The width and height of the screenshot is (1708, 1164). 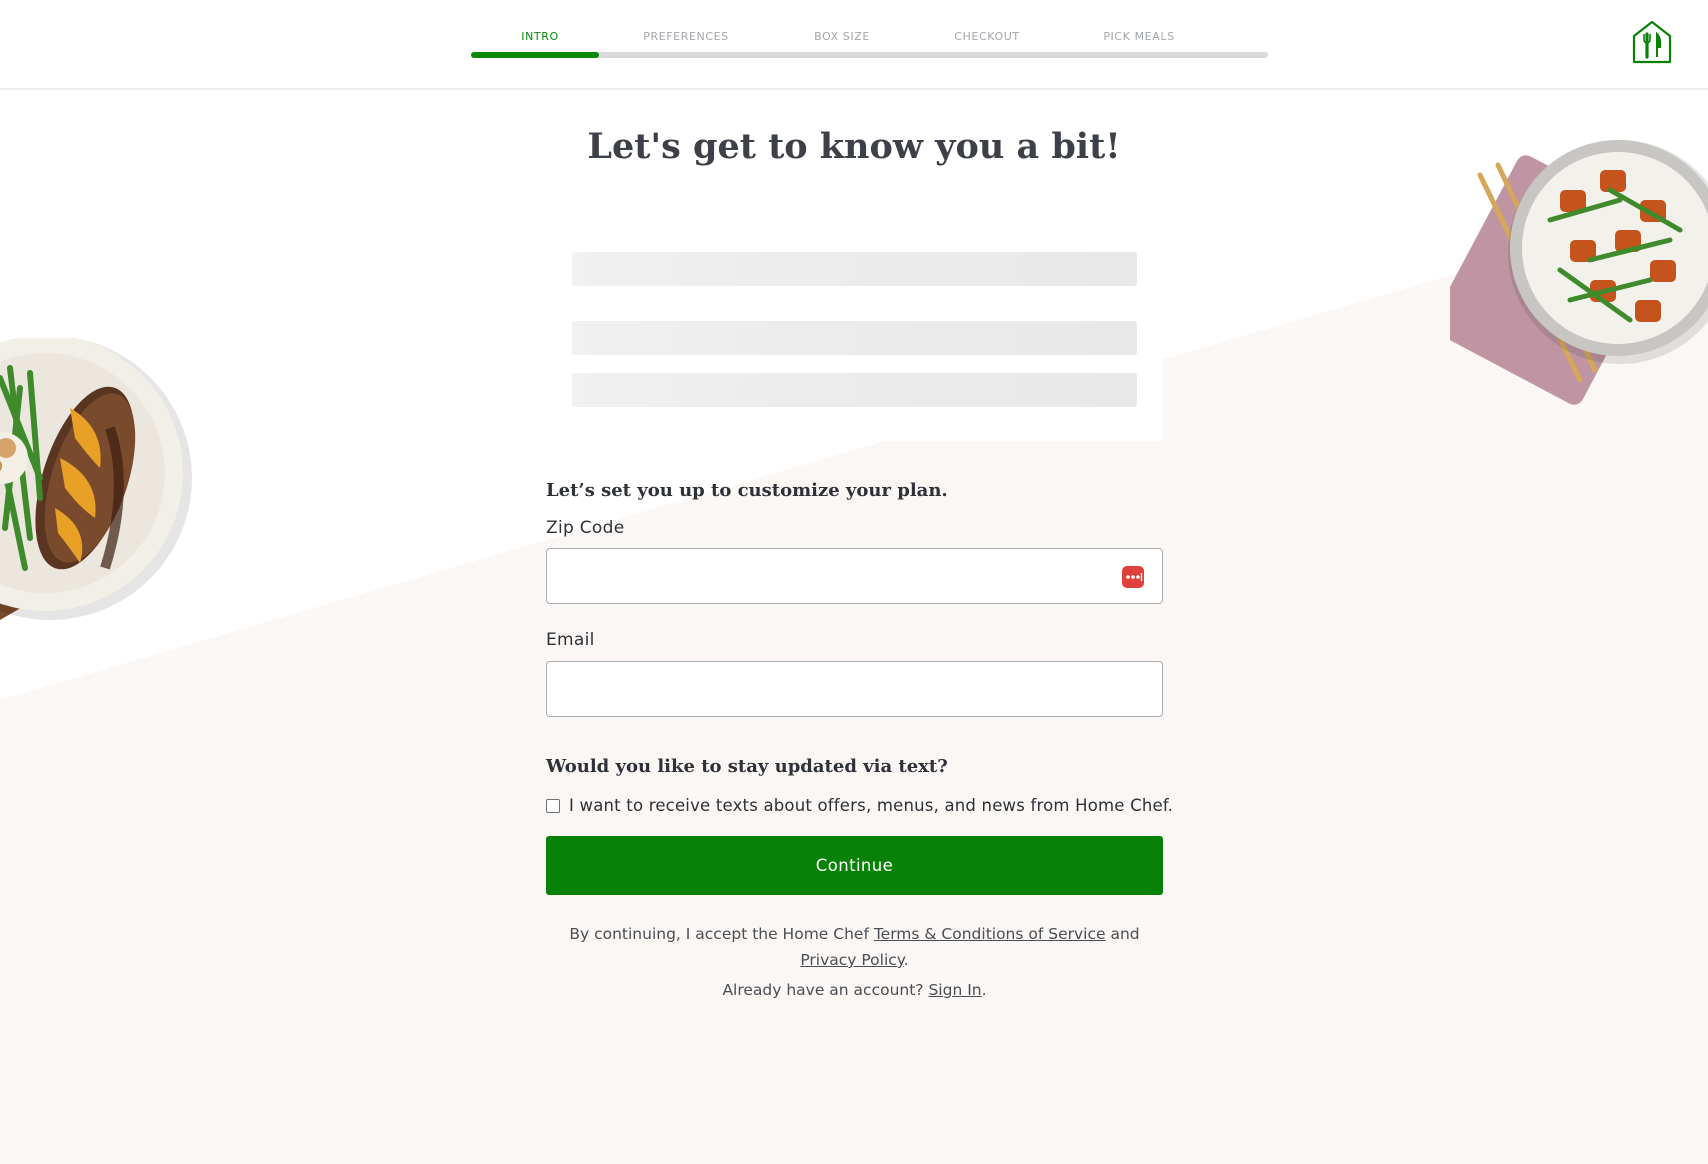 What do you see at coordinates (540, 36) in the screenshot?
I see `step-intro: INTRO` at bounding box center [540, 36].